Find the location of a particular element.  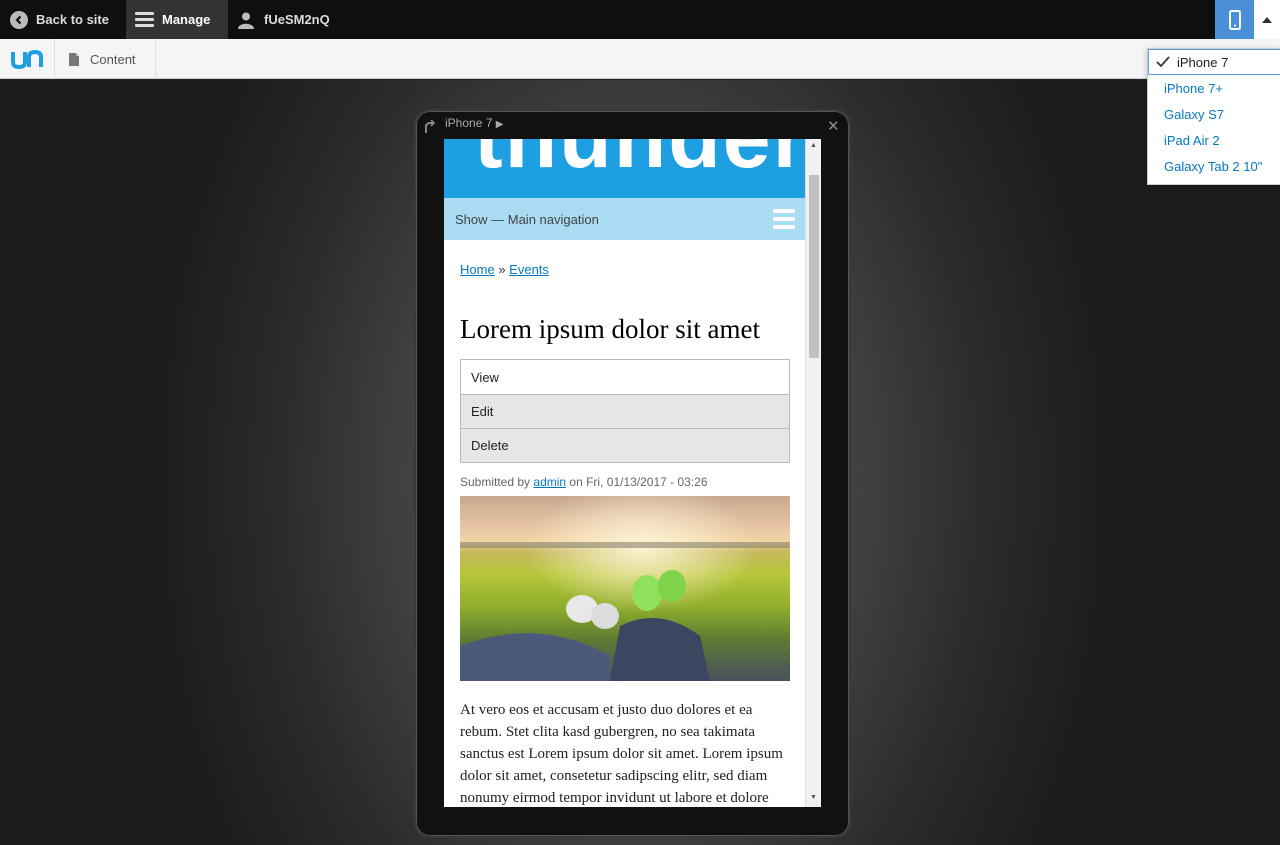

breadcrumb-events: Events is located at coordinates (529, 269).